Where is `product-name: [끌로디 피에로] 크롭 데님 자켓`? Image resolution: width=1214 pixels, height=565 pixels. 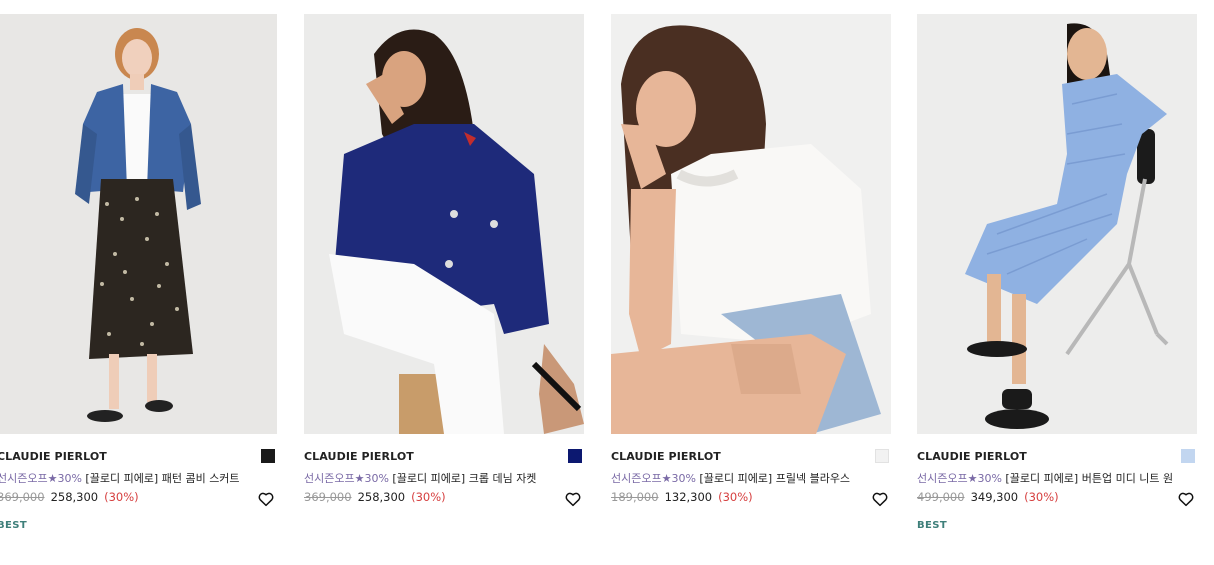
product-name: [끌로디 피에로] 크롭 데님 자켓 is located at coordinates (464, 478).